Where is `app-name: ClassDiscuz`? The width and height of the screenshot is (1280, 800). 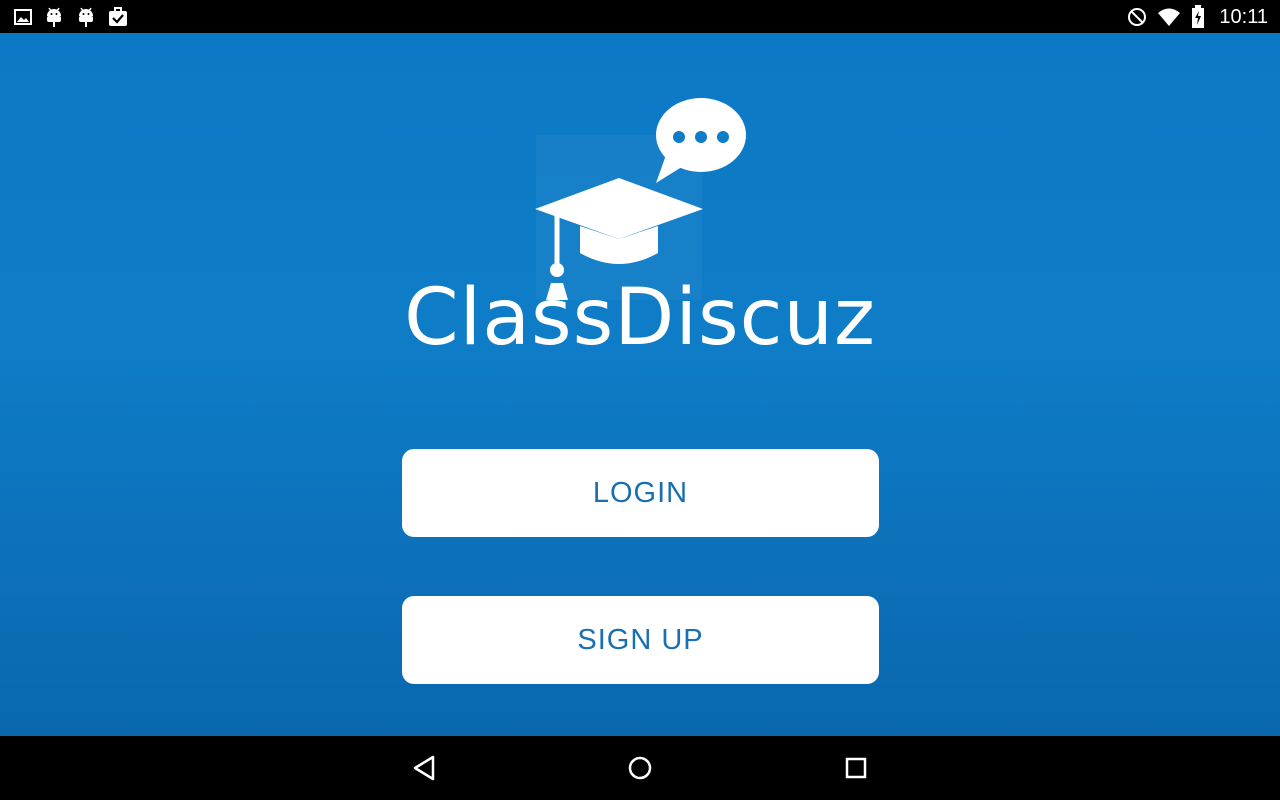
app-name: ClassDiscuz is located at coordinates (640, 318).